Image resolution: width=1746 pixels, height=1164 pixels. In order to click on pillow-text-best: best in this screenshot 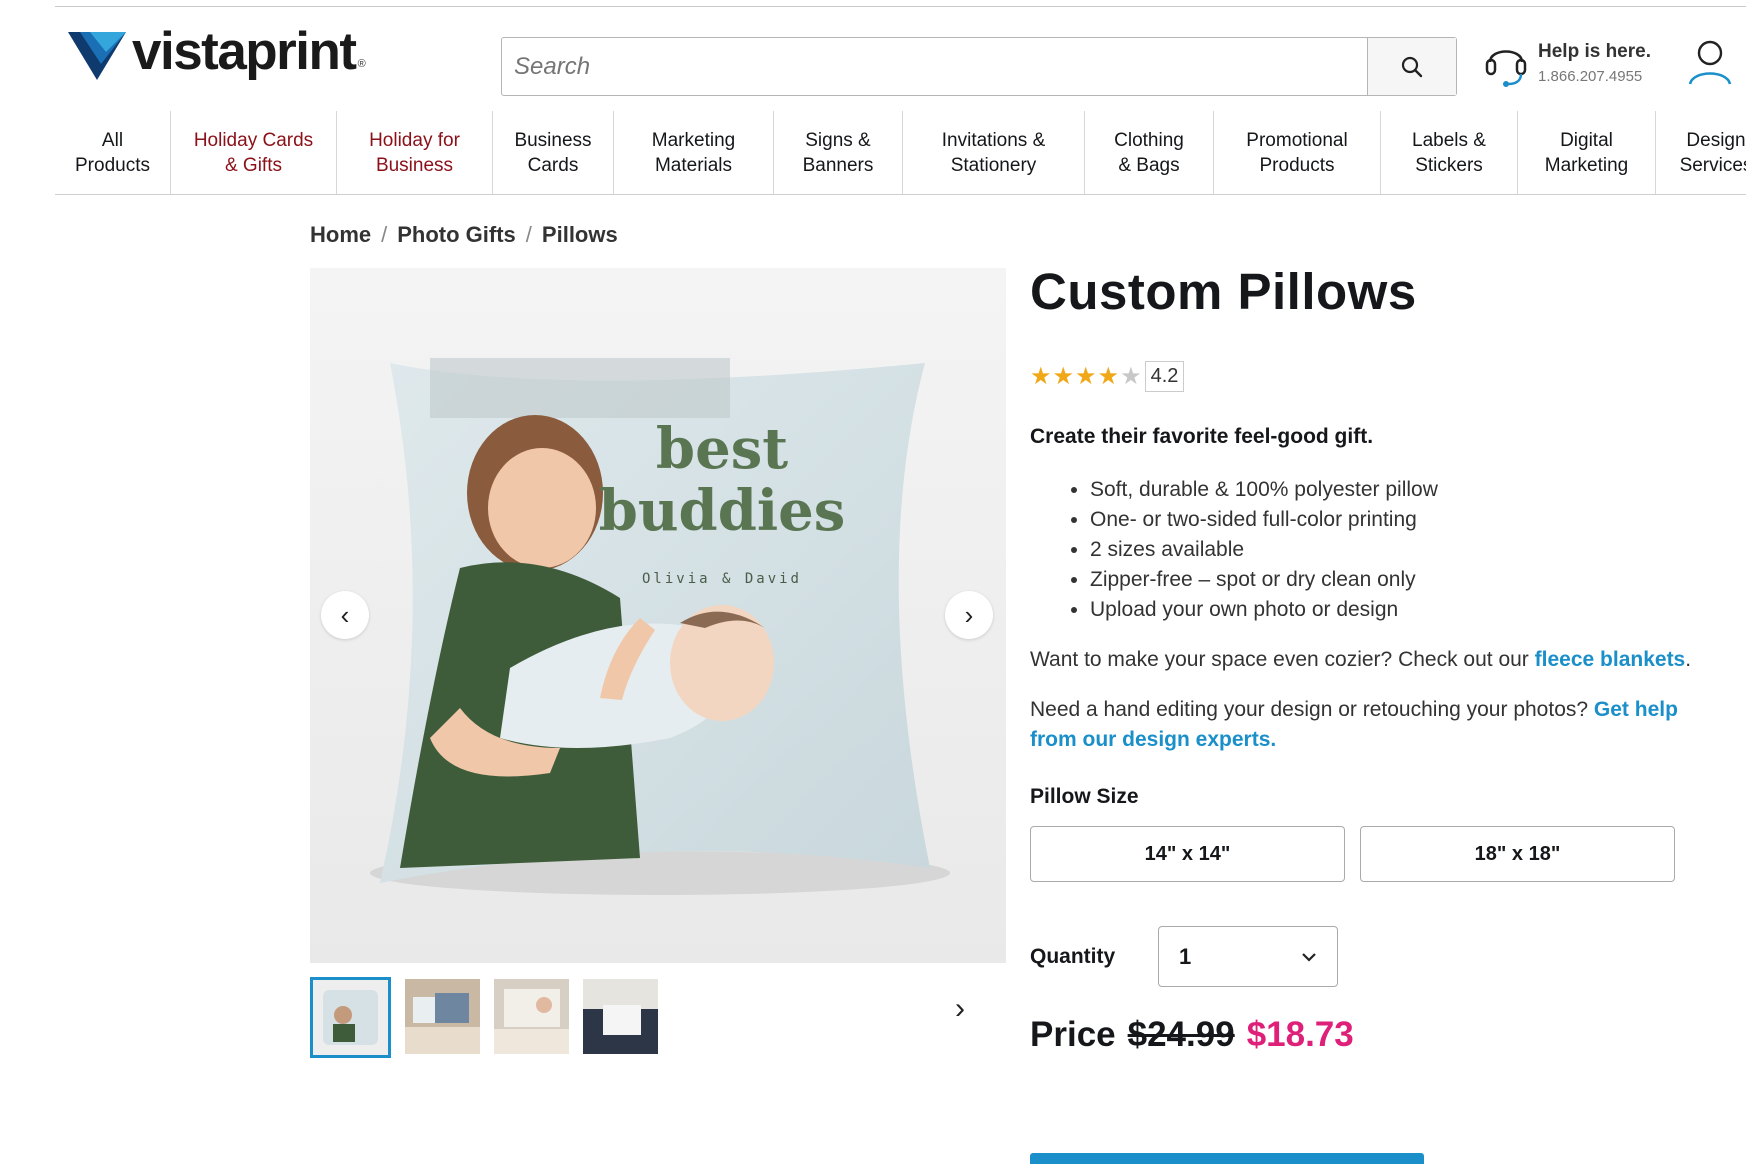, I will do `click(722, 449)`.